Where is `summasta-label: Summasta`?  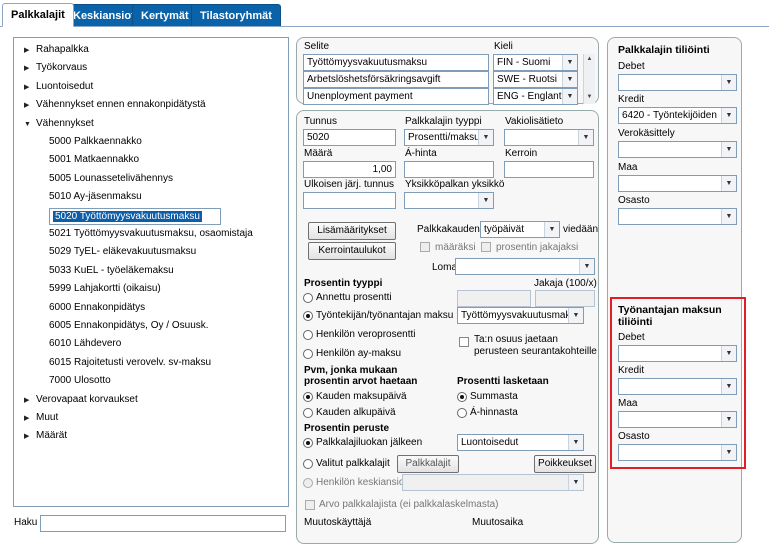
summasta-label: Summasta is located at coordinates (494, 396).